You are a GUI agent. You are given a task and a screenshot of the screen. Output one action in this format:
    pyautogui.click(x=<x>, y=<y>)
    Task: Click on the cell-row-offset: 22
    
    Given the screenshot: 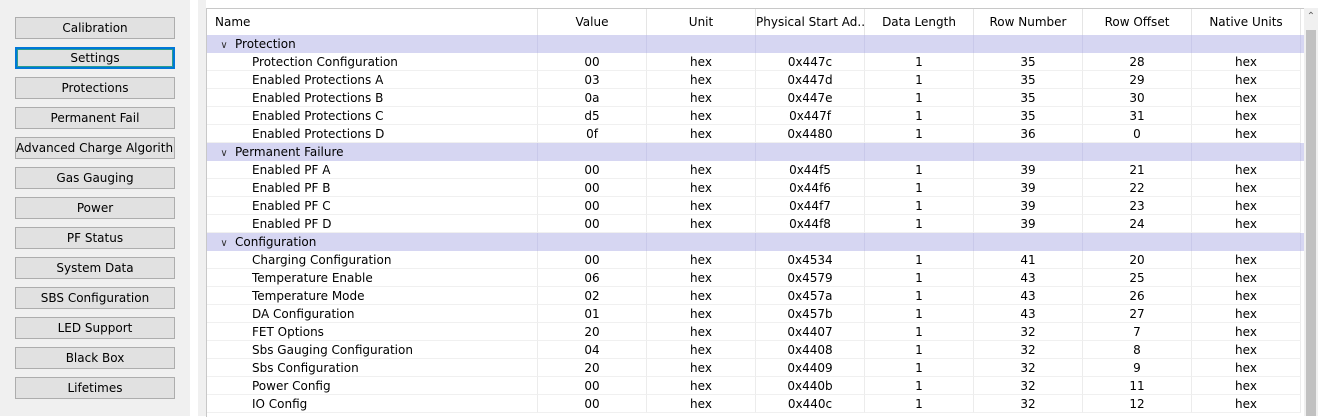 What is the action you would take?
    pyautogui.click(x=1137, y=188)
    